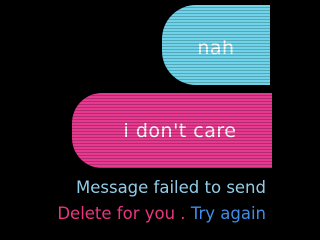  I want to click on try-again-button: Try again, so click(228, 213).